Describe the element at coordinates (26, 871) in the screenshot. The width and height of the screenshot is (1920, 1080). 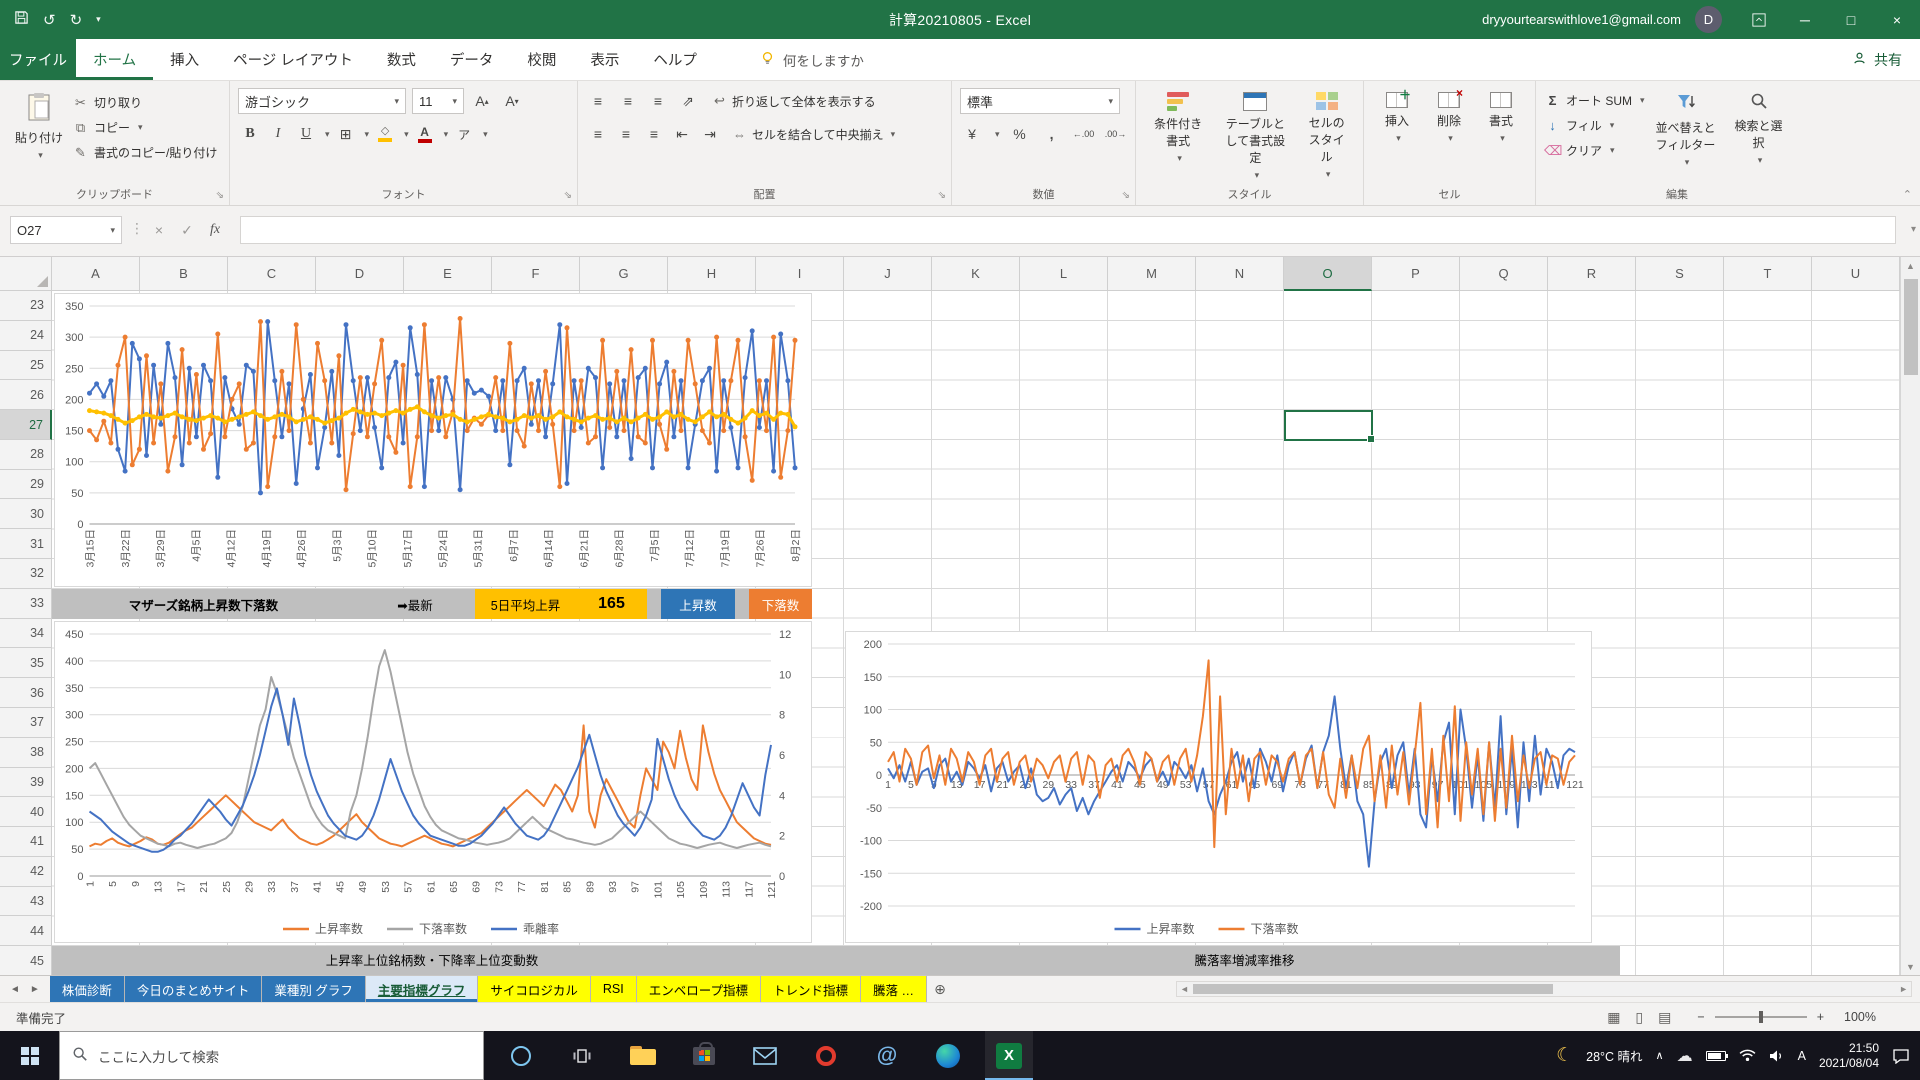
I see `row-header-42: 42` at that location.